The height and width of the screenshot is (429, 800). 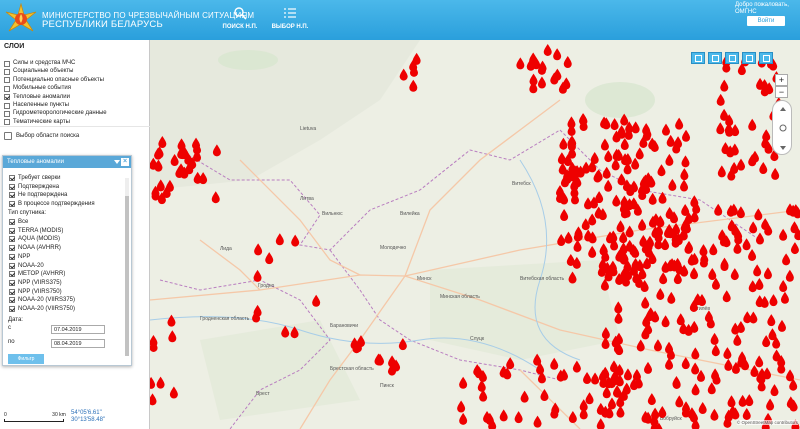 I want to click on search-area-label: Выбор области поиска, so click(x=48, y=136).